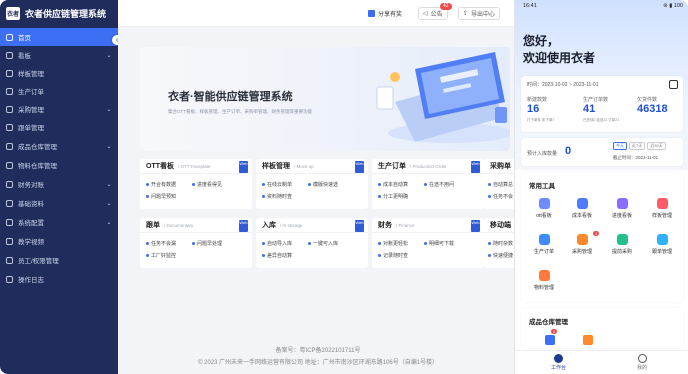 The width and height of the screenshot is (688, 374). What do you see at coordinates (59, 241) in the screenshot?
I see `sidebar-item-videos: 教学视频` at bounding box center [59, 241].